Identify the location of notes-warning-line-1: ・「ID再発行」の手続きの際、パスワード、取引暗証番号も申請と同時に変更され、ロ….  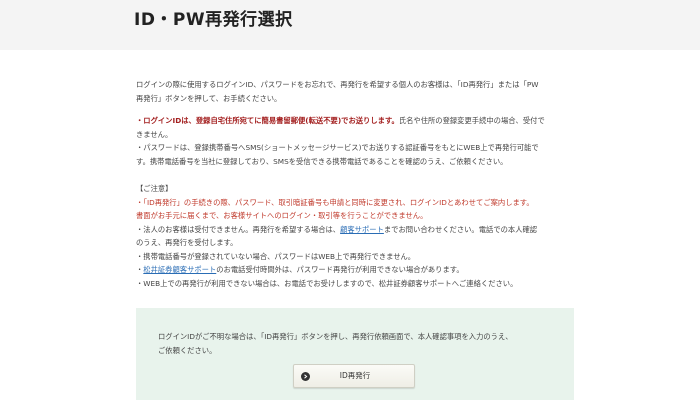
(335, 202).